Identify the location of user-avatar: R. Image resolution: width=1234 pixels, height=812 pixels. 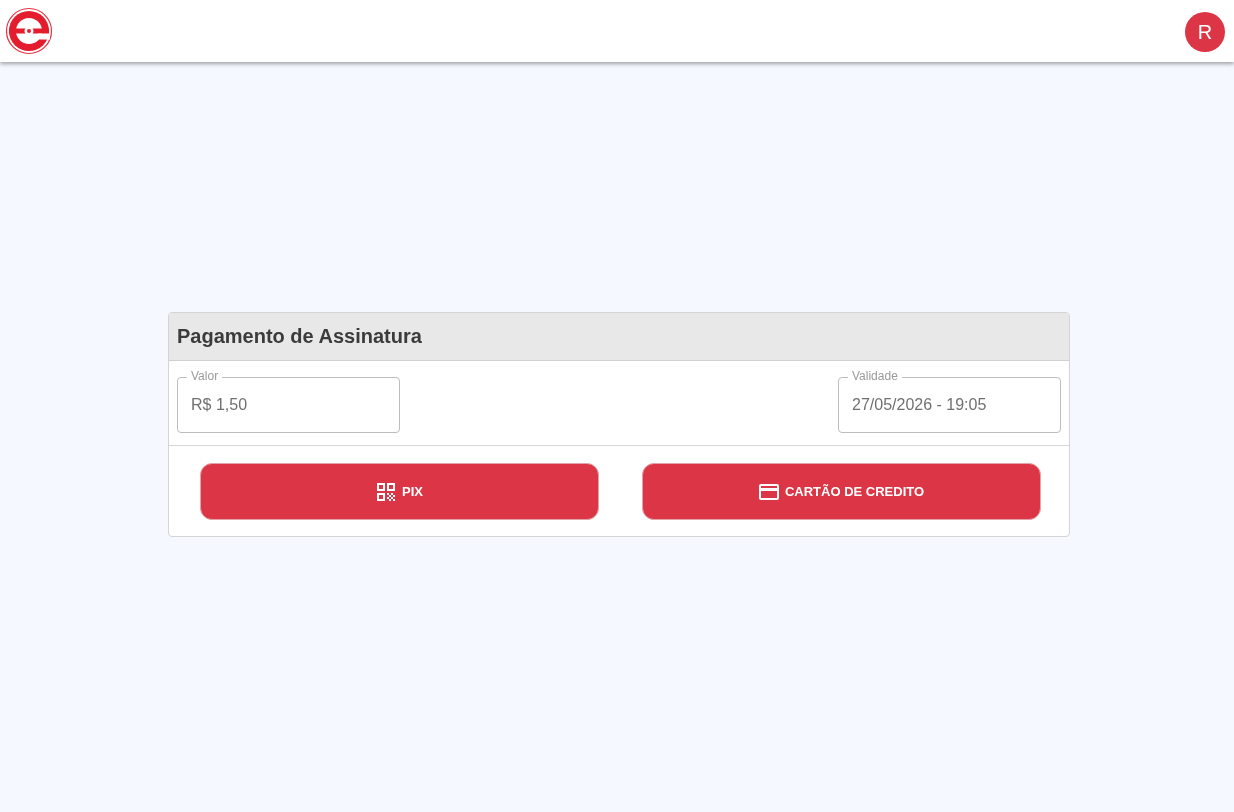
(1205, 32).